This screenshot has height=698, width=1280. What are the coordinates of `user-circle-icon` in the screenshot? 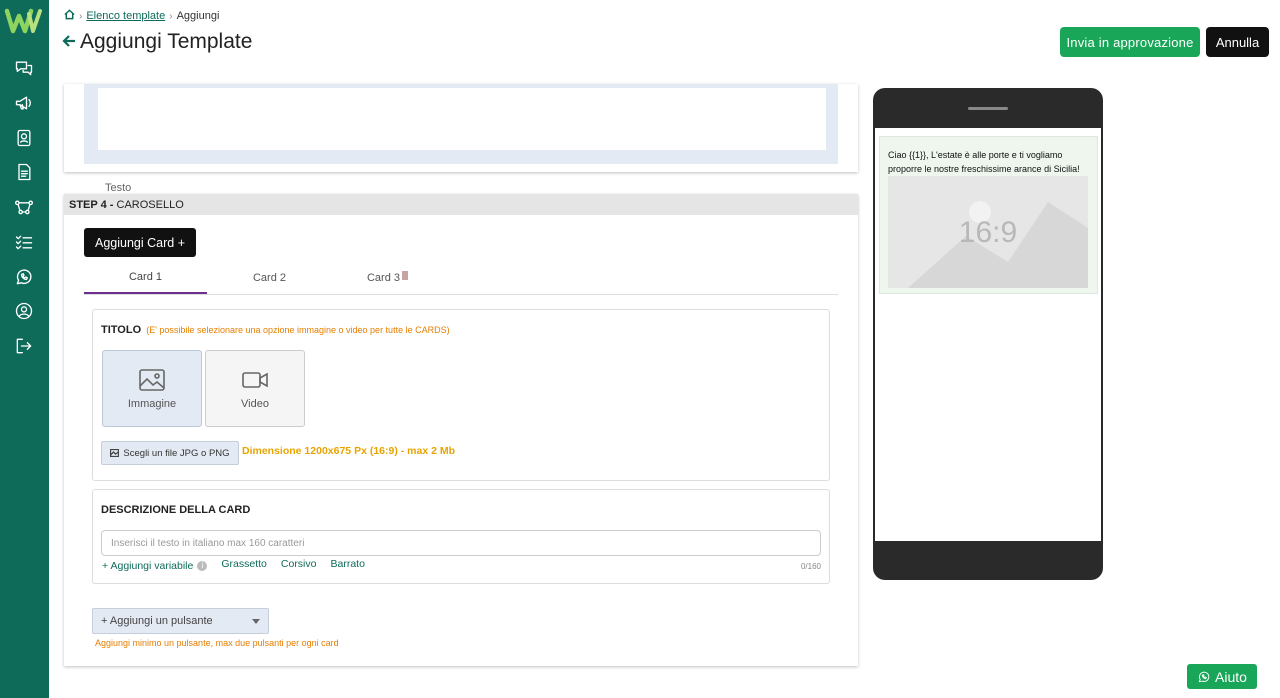 It's located at (24, 311).